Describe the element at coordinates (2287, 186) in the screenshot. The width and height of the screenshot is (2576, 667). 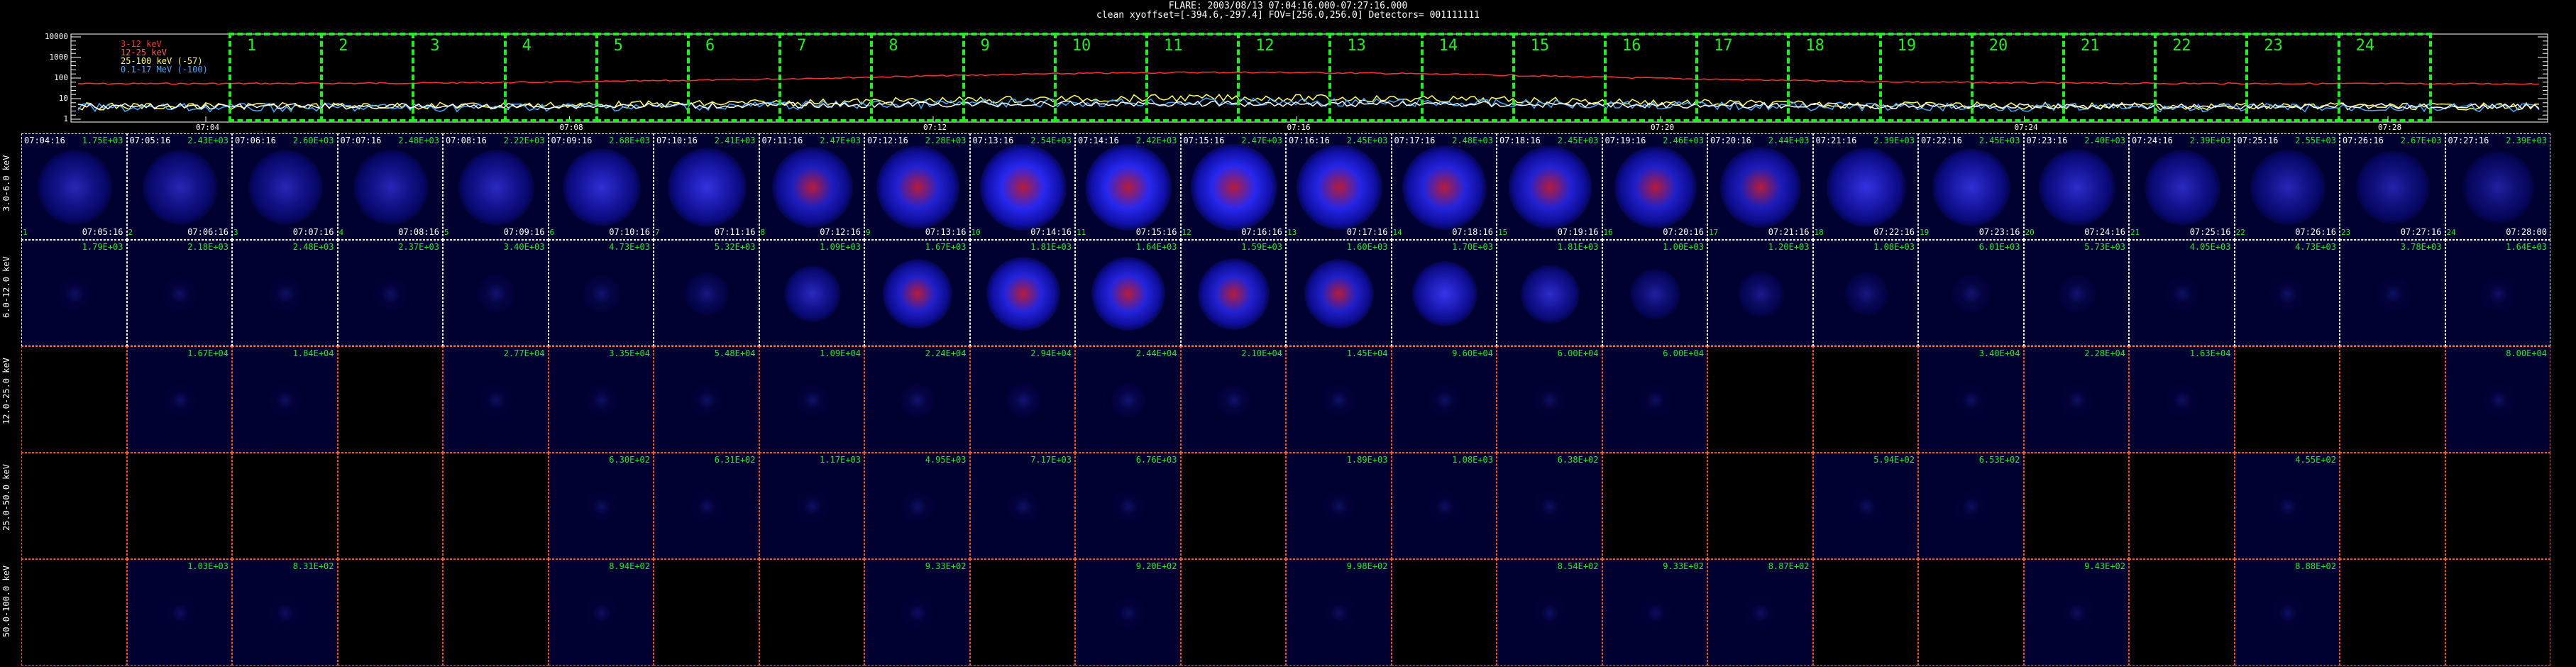
I see `image-cell: 2.55E+03 07:25:16 07:26:16 22` at that location.